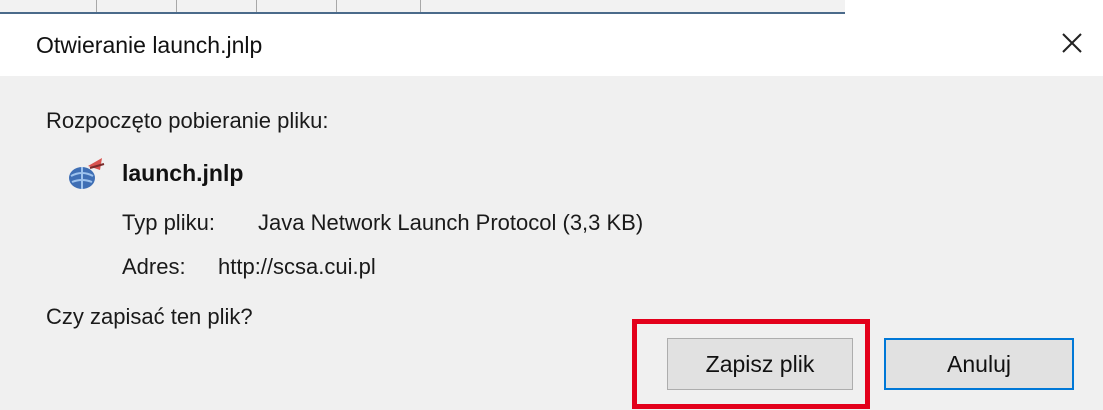 The height and width of the screenshot is (410, 1103). I want to click on address-value: http://scsa.cui.pl, so click(297, 266).